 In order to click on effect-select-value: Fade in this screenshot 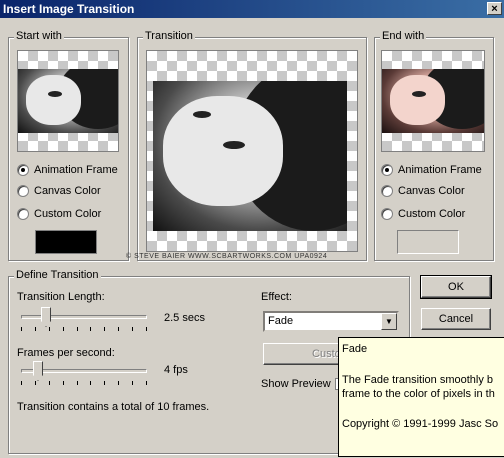, I will do `click(281, 321)`.